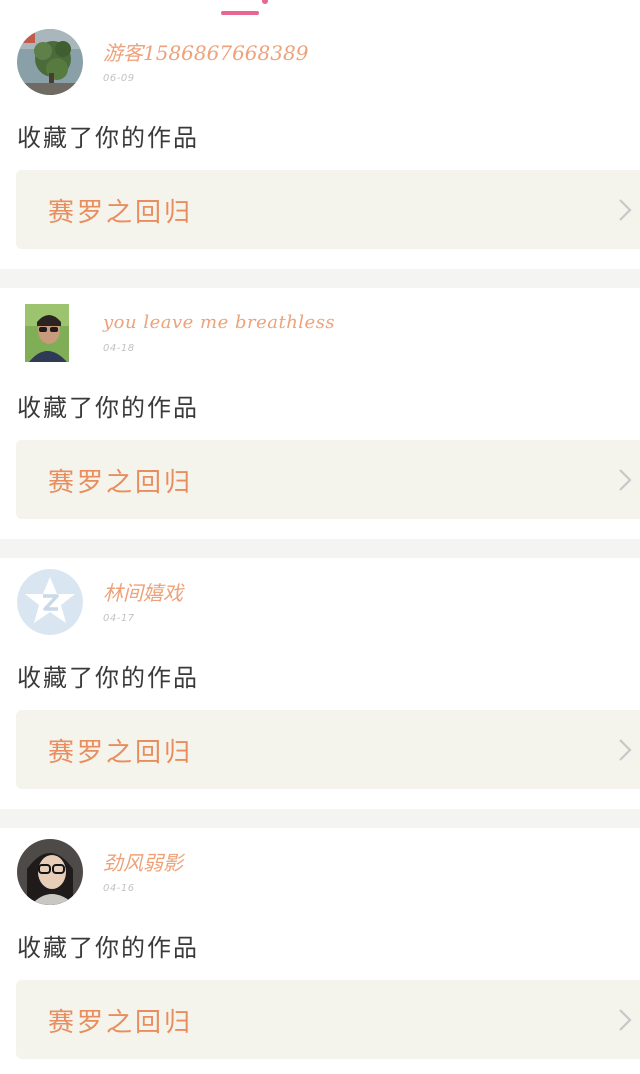 The image size is (640, 1074). What do you see at coordinates (240, 13) in the screenshot?
I see `active-tab-indicator` at bounding box center [240, 13].